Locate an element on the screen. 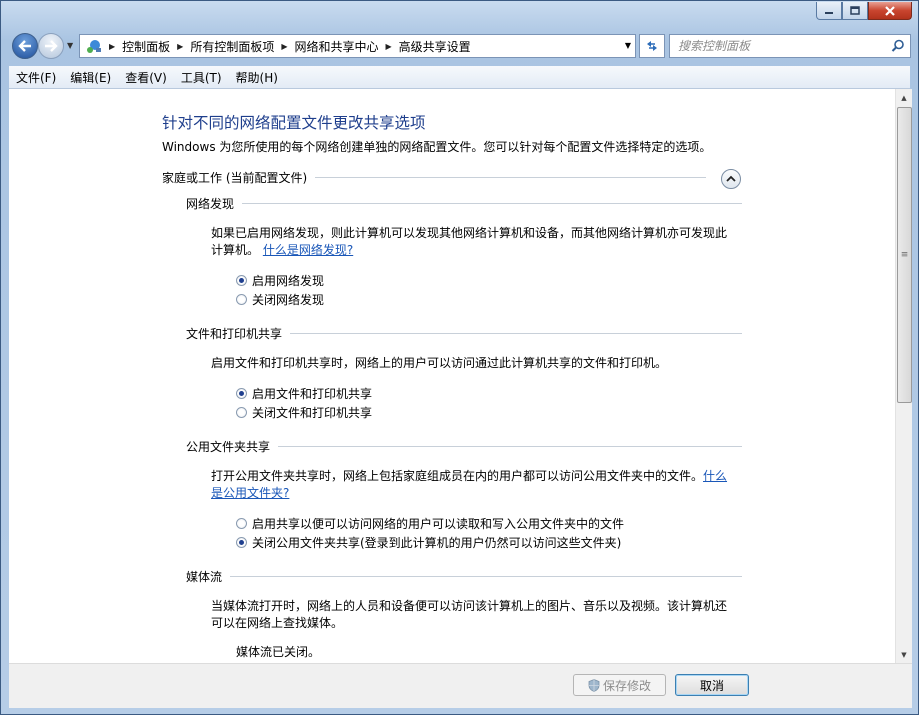 The width and height of the screenshot is (919, 715). section-title: 网络发现 is located at coordinates (210, 204).